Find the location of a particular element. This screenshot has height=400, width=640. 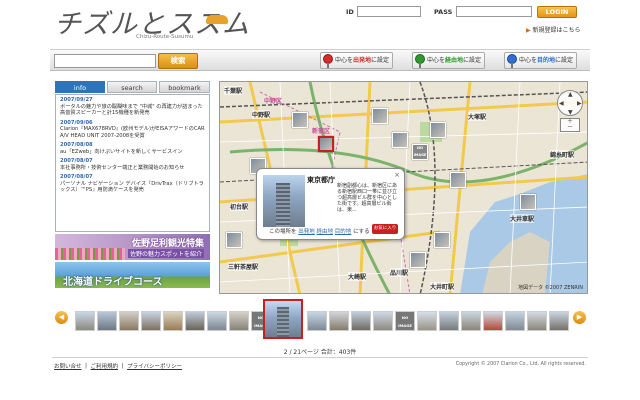

set-as-dest-link: 目的地 is located at coordinates (343, 232).